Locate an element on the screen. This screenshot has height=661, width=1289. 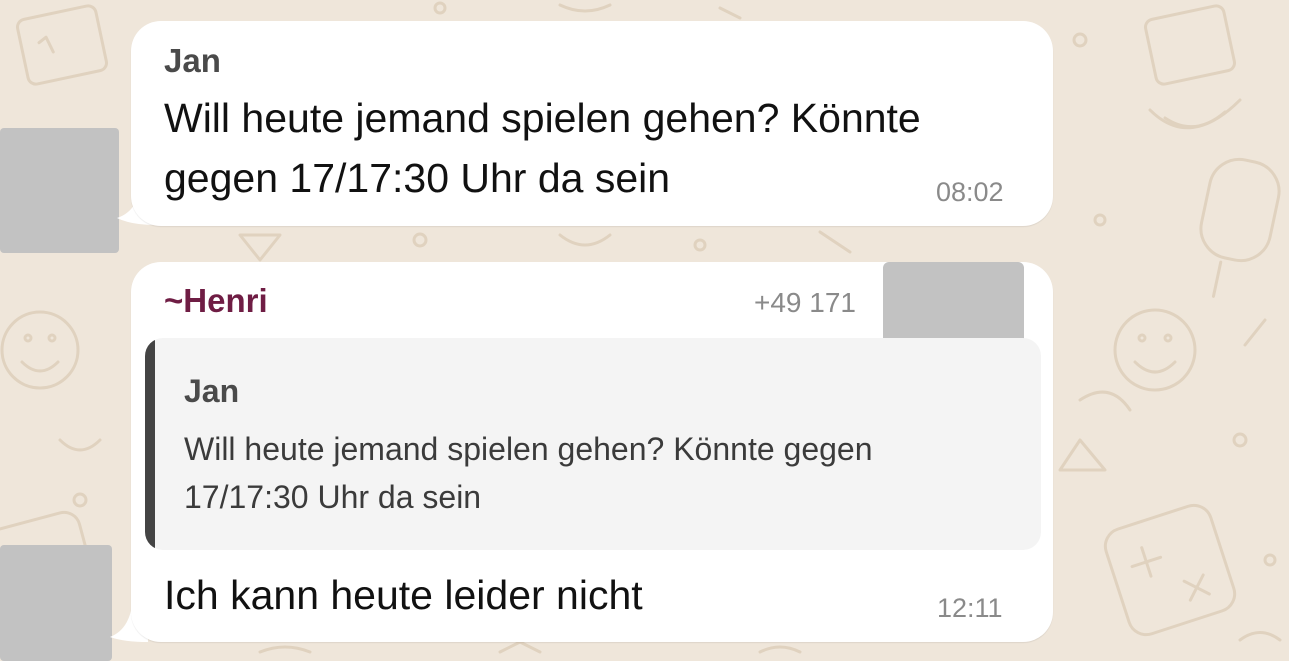
message-sender: Jan is located at coordinates (192, 61).